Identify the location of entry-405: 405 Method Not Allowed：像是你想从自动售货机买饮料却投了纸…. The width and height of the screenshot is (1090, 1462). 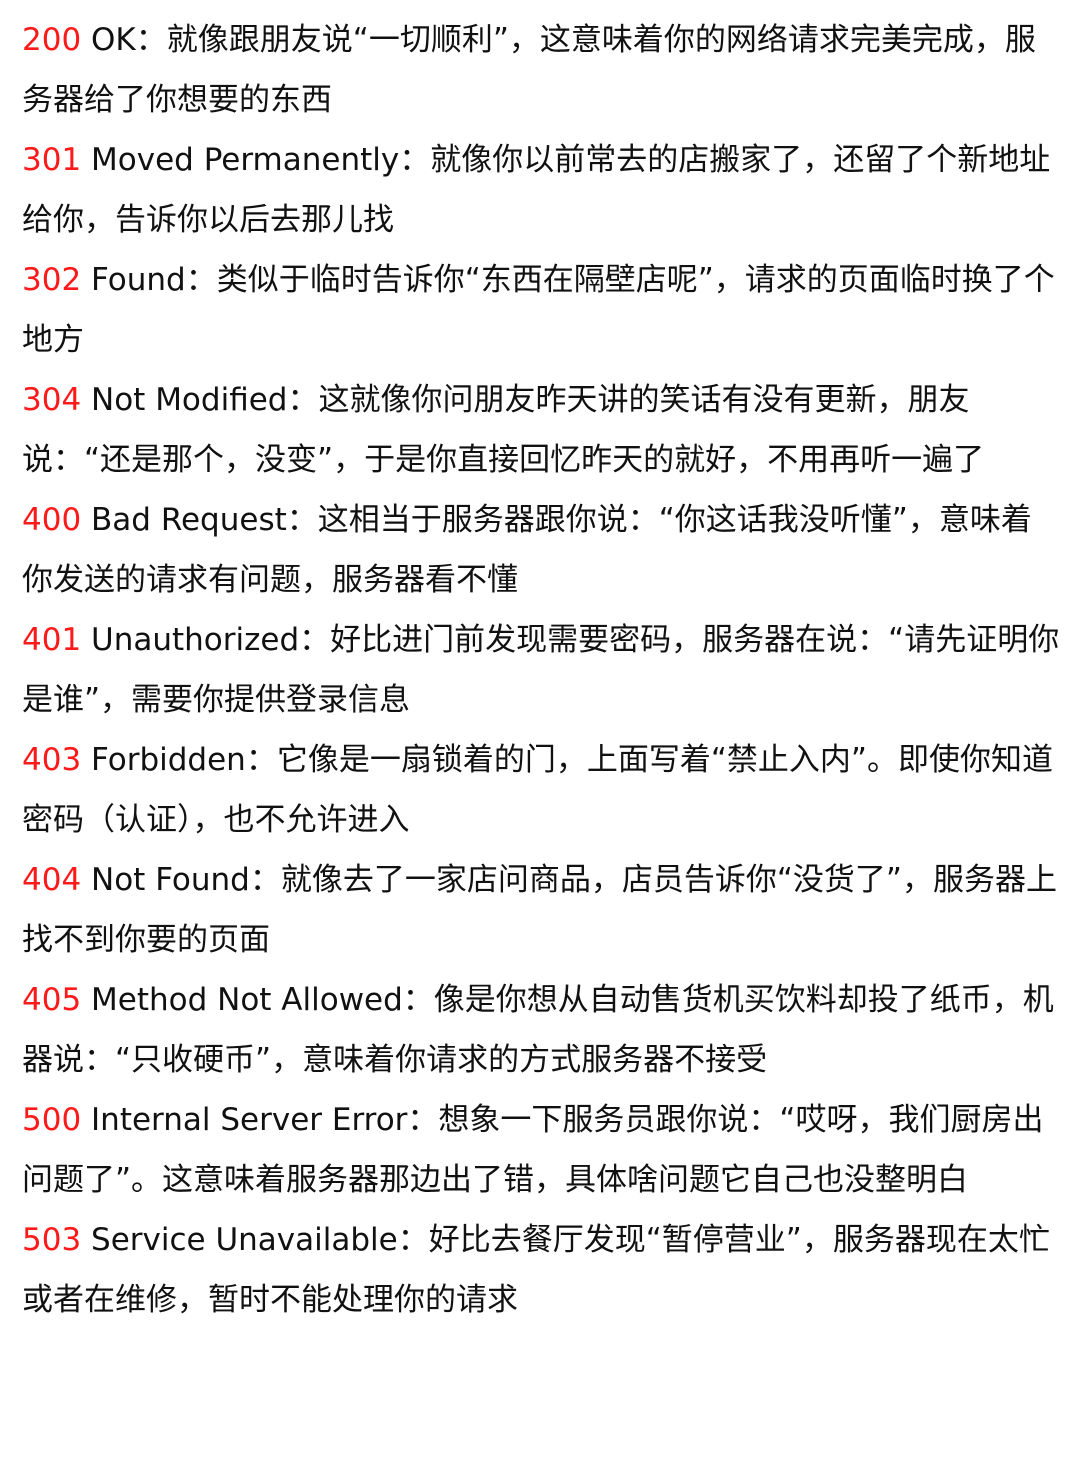
(541, 1030).